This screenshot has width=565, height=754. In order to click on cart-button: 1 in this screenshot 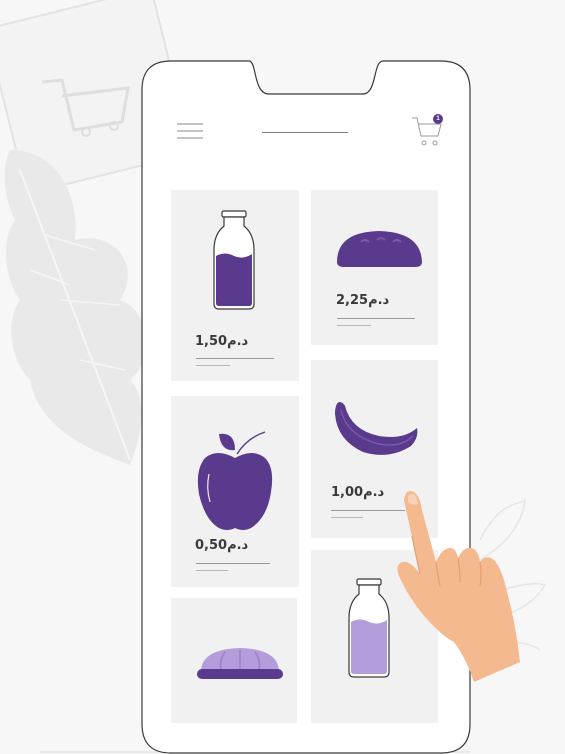, I will do `click(428, 131)`.